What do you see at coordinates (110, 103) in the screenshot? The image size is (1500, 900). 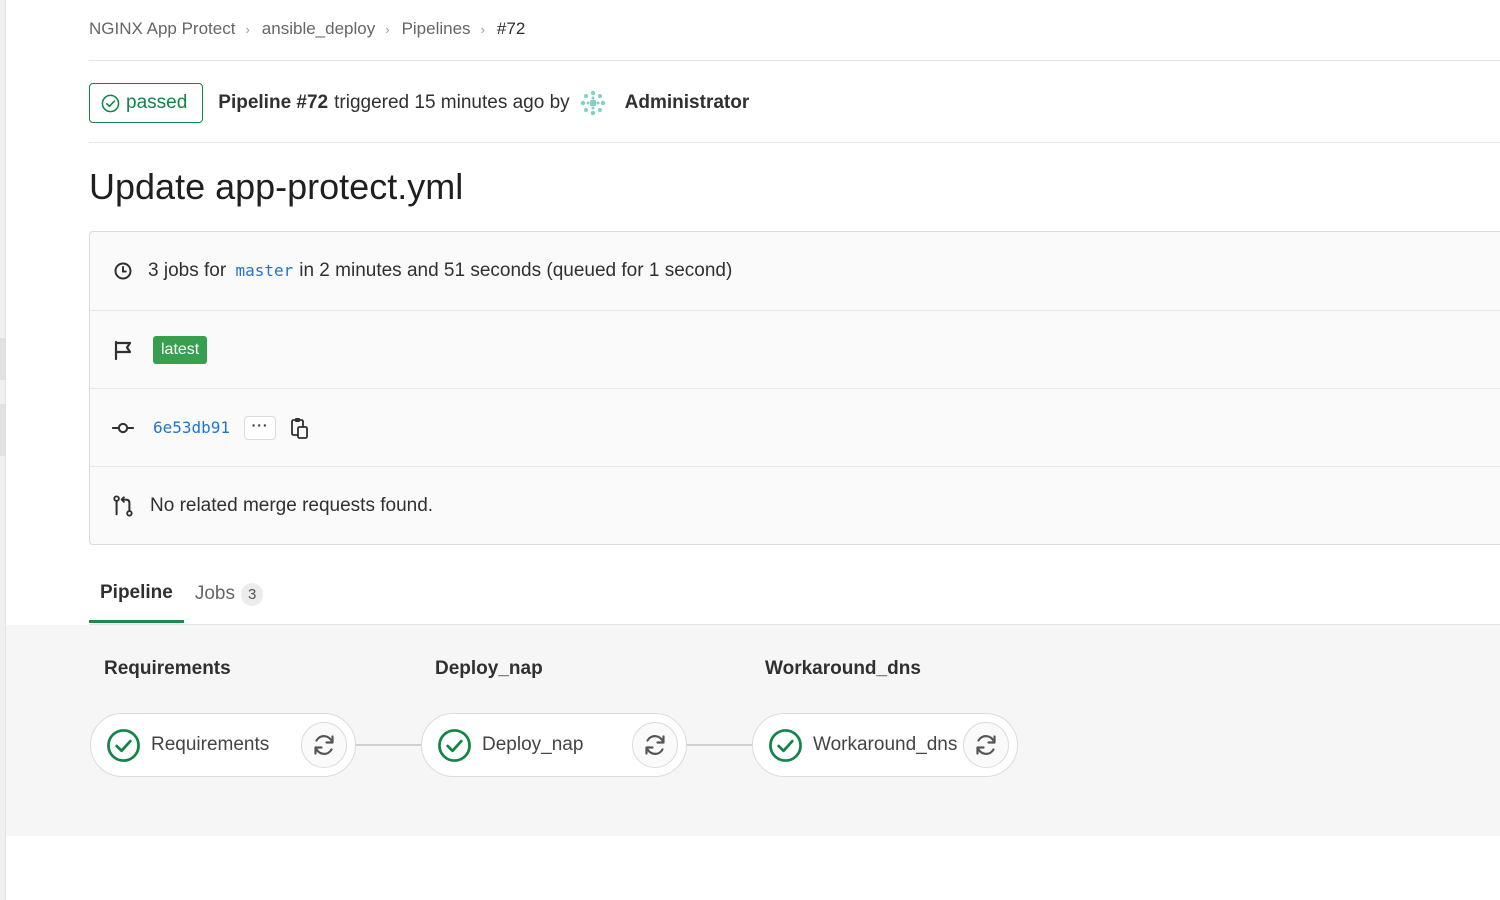 I see `check-circle-icon` at bounding box center [110, 103].